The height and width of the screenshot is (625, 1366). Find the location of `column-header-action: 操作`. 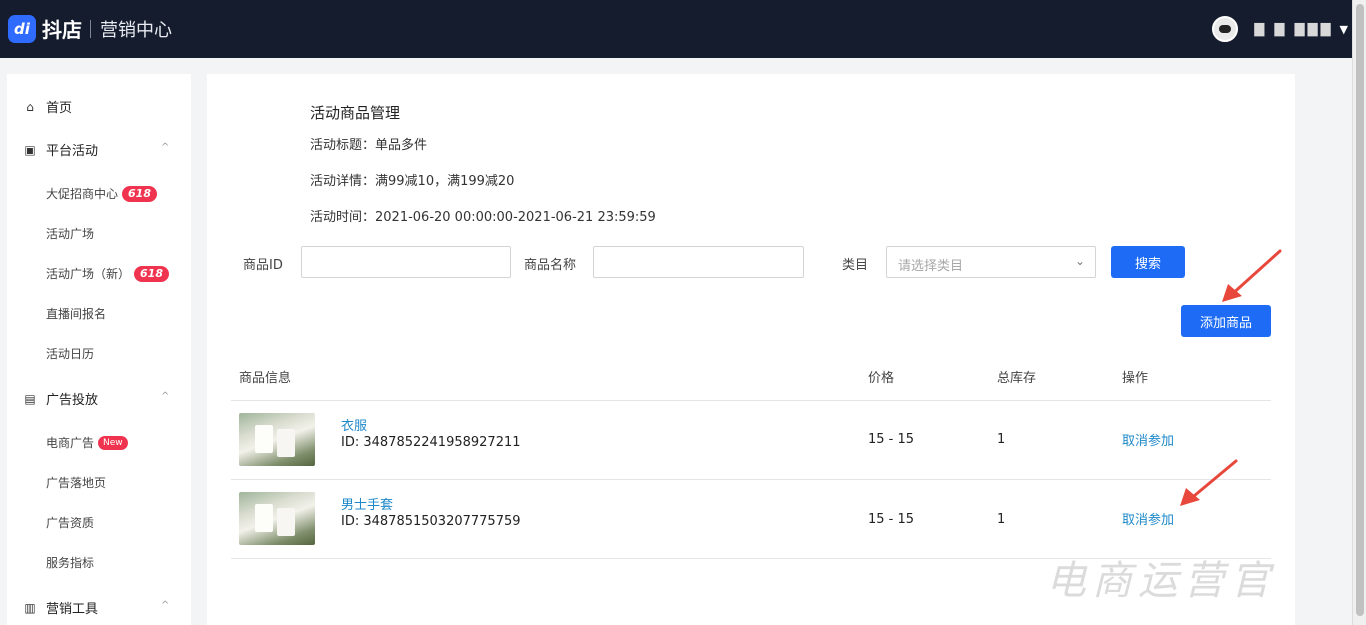

column-header-action: 操作 is located at coordinates (1135, 378).